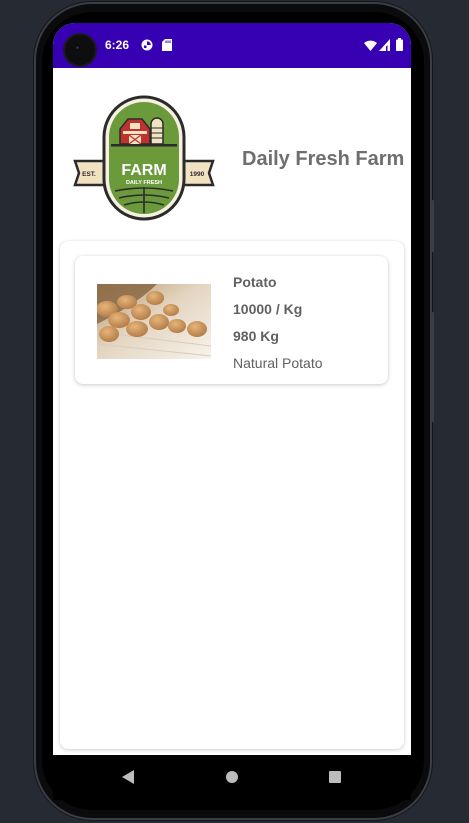 The height and width of the screenshot is (823, 469). I want to click on app-notification-icon, so click(147, 45).